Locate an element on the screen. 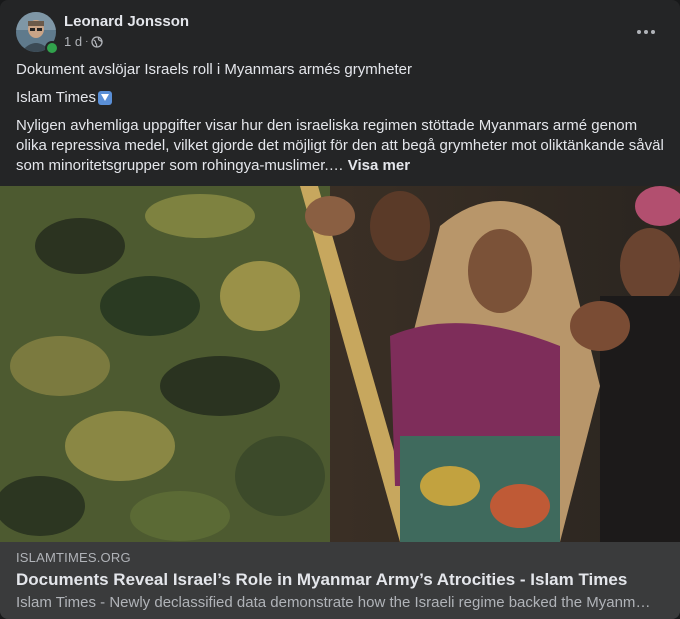 The image size is (680, 619). author-name: Leonard Jonsson is located at coordinates (126, 21).